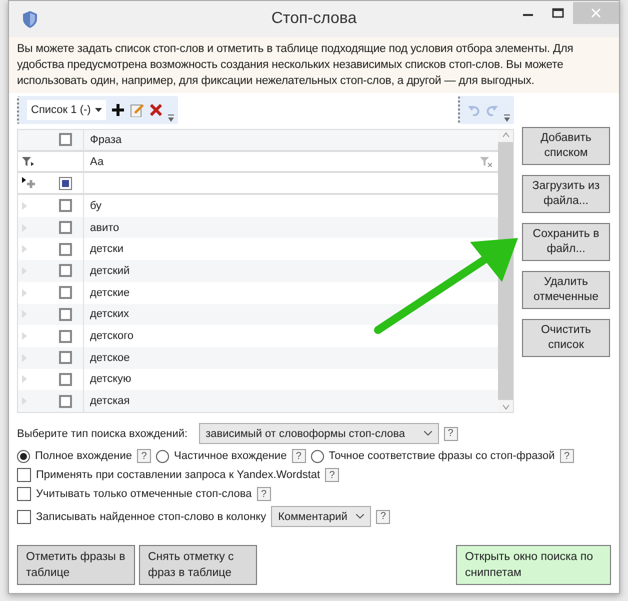 The height and width of the screenshot is (601, 628). Describe the element at coordinates (282, 162) in the screenshot. I see `filter-case-toggle: Аа` at that location.